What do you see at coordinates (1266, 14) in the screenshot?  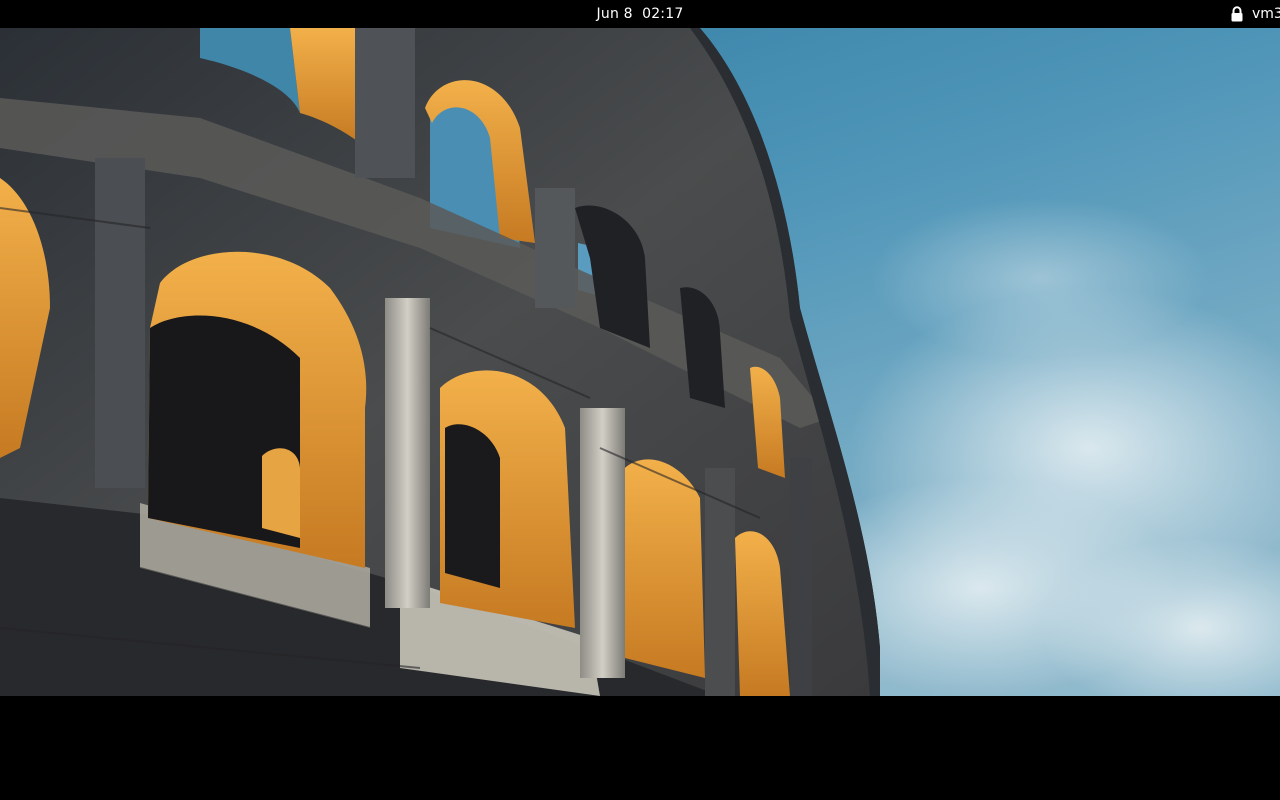 I see `user-name: vm3` at bounding box center [1266, 14].